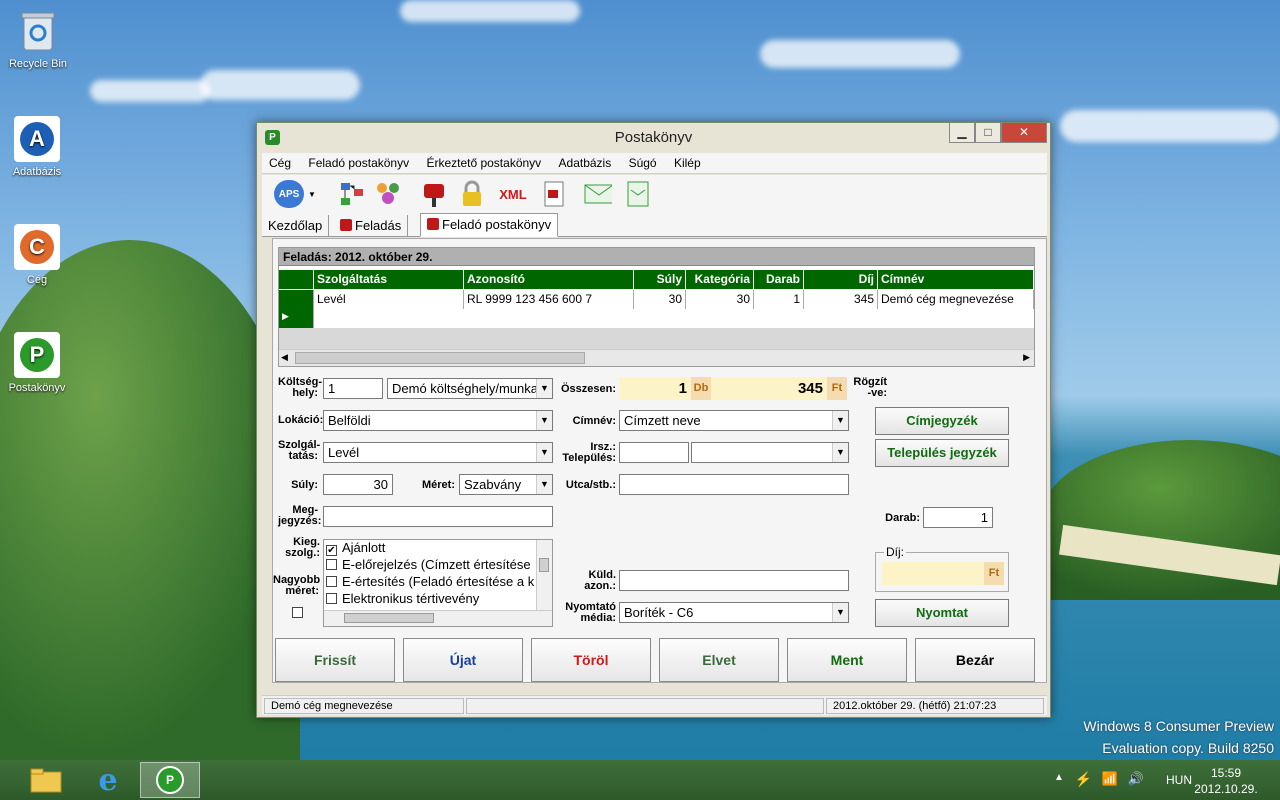  What do you see at coordinates (958, 517) in the screenshot?
I see `darab-input: 1` at bounding box center [958, 517].